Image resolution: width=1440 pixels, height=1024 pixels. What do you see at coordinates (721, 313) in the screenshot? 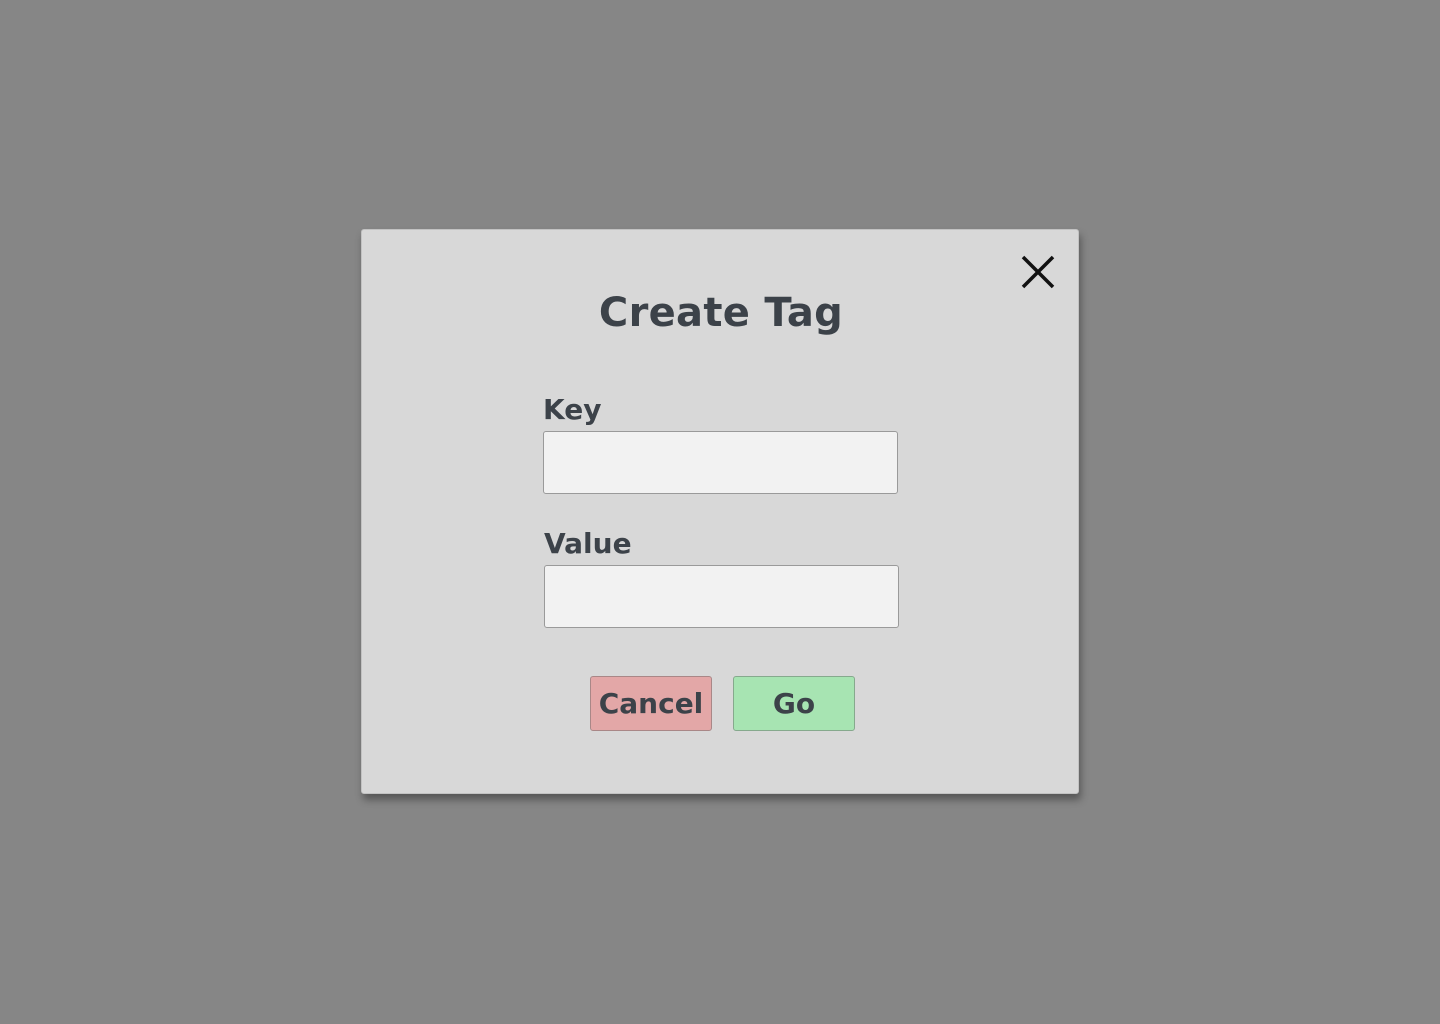
I see `dialog-title: Create Tag` at bounding box center [721, 313].